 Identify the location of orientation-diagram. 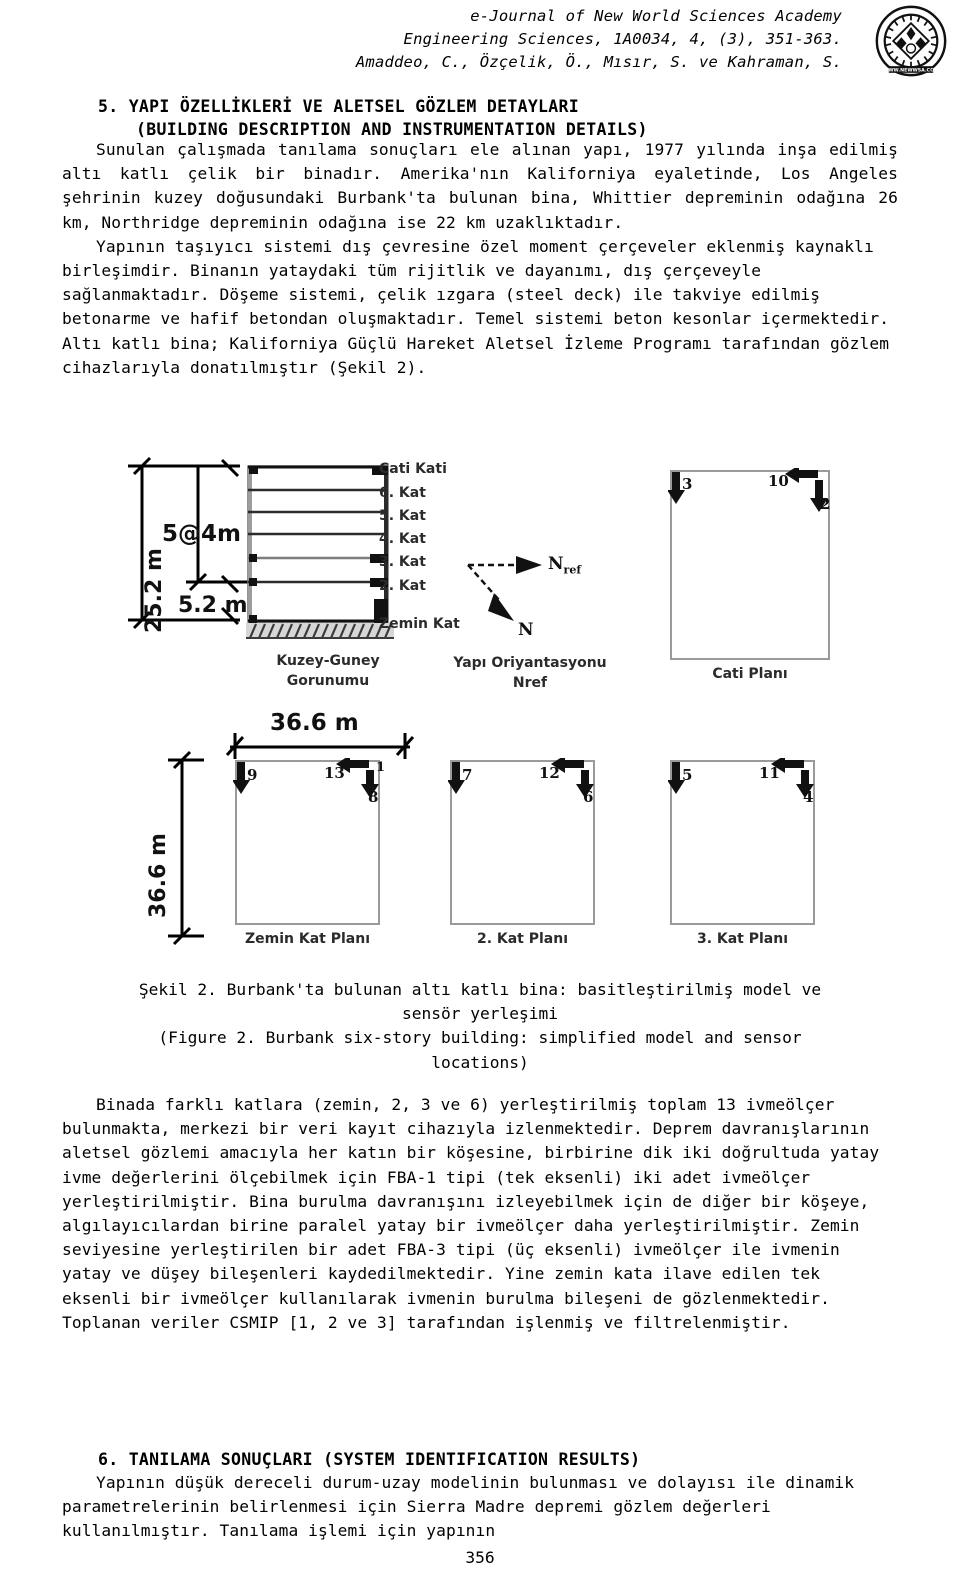
(504, 588).